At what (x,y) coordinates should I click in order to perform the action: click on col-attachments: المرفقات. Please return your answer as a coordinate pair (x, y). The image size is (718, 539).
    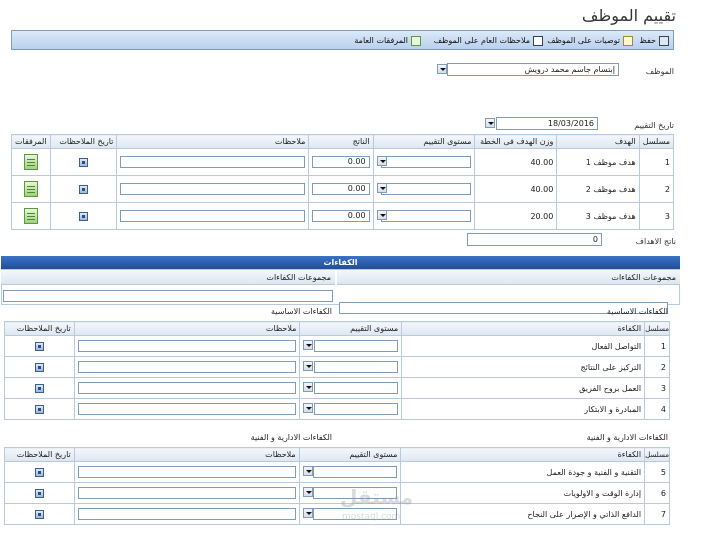
    Looking at the image, I should click on (31, 141).